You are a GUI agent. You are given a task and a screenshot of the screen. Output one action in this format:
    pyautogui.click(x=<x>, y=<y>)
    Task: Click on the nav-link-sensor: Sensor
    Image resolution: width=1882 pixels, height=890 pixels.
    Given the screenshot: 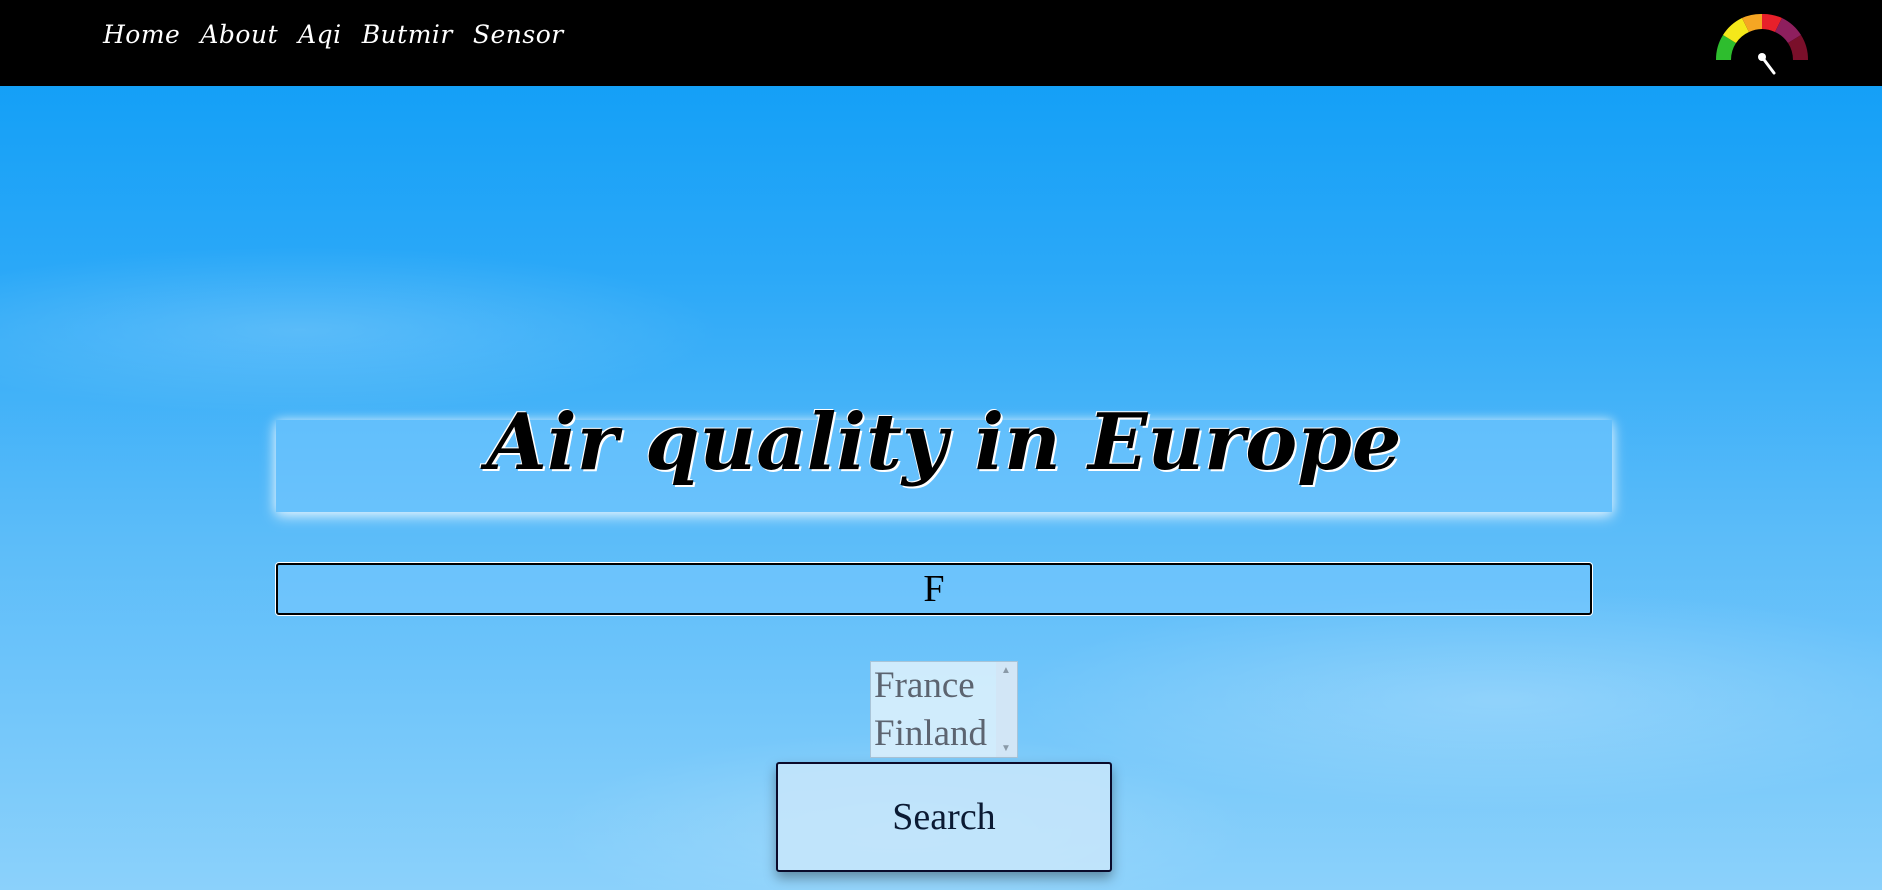 What is the action you would take?
    pyautogui.click(x=518, y=34)
    